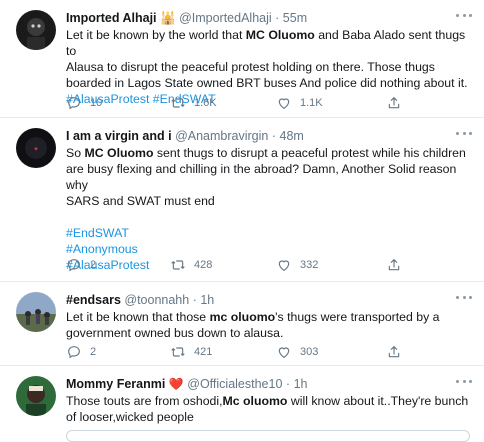  What do you see at coordinates (75, 153) in the screenshot?
I see `text-run: So` at bounding box center [75, 153].